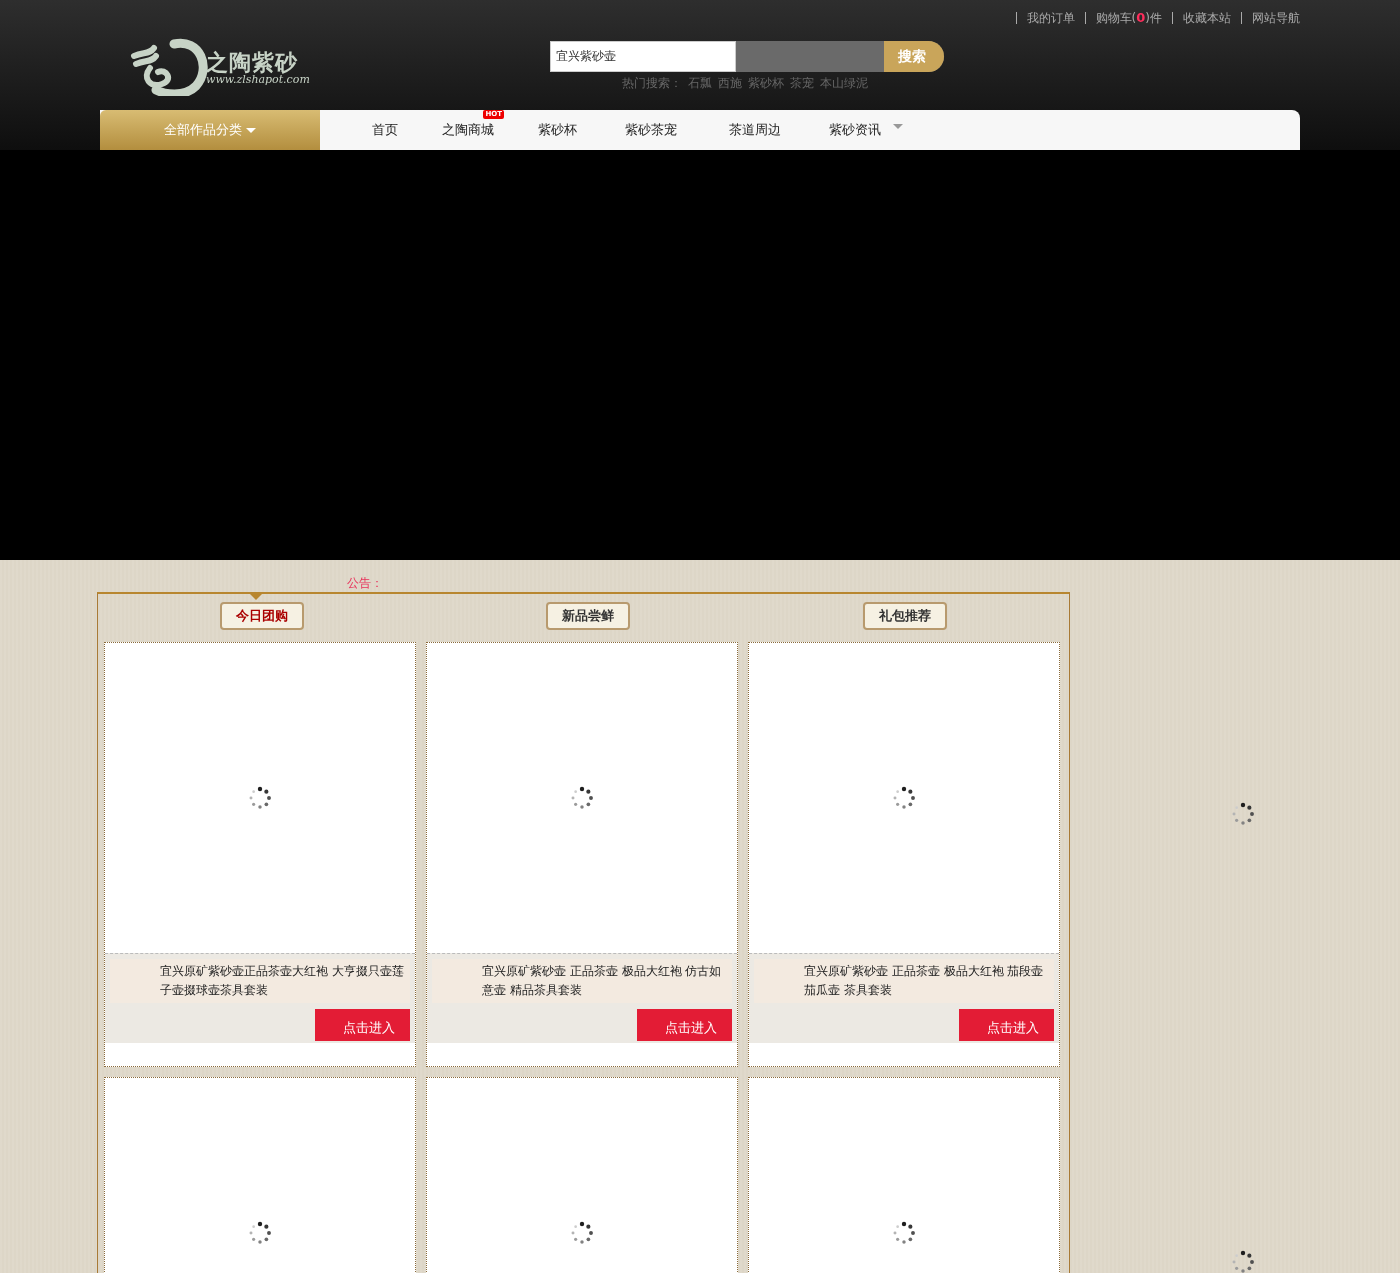  What do you see at coordinates (251, 130) in the screenshot?
I see `caret-icon` at bounding box center [251, 130].